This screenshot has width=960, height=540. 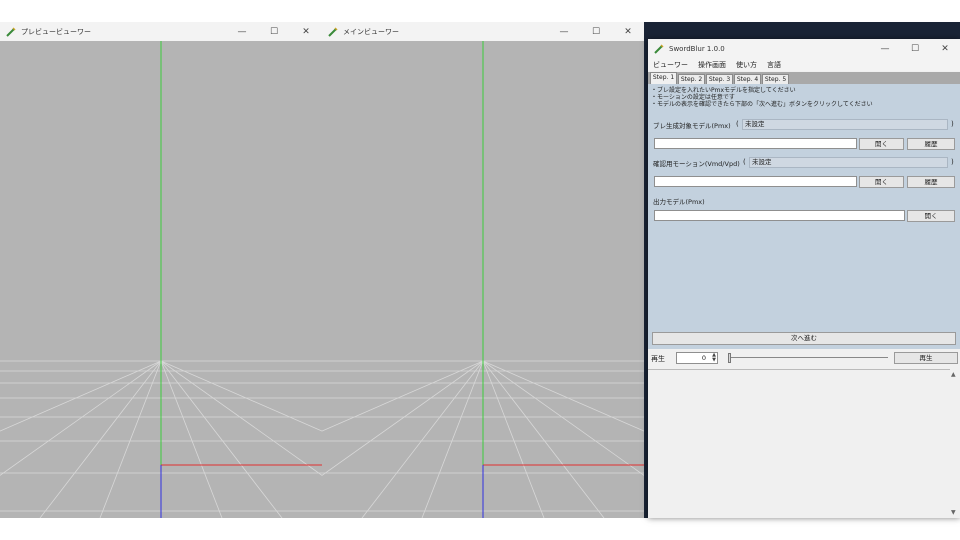 What do you see at coordinates (931, 182) in the screenshot?
I see `motion-history-button: 履歴` at bounding box center [931, 182].